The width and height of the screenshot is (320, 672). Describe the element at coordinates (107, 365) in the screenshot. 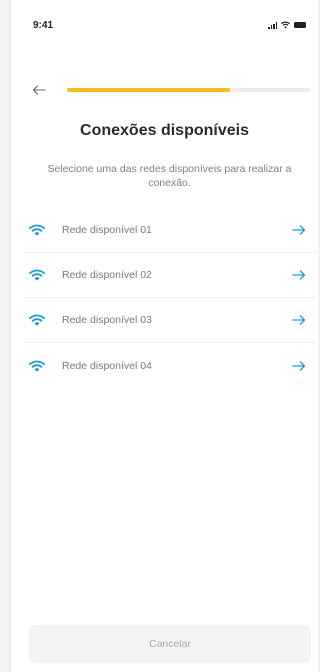

I see `network-label: Rede disponível 04` at that location.